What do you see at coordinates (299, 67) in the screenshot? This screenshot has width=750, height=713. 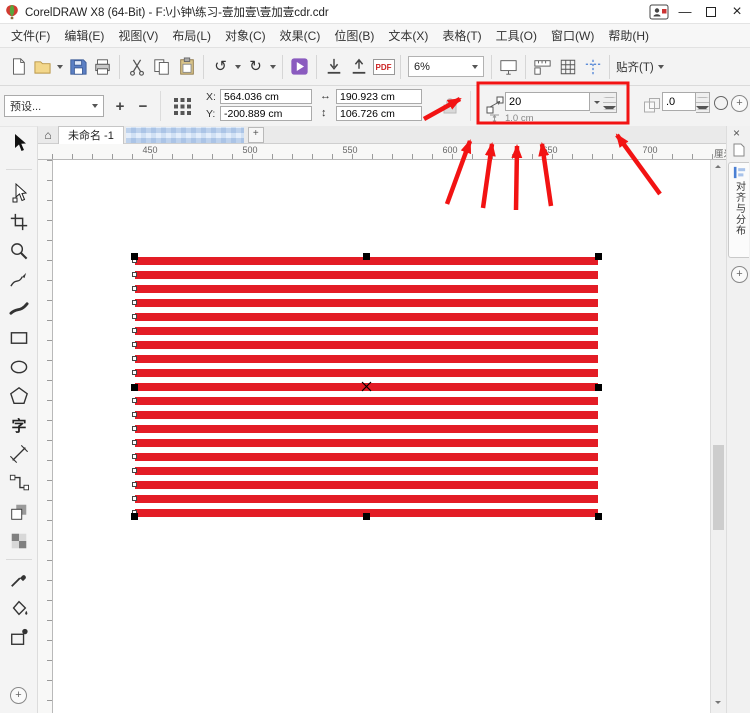 I see `search-content-button` at bounding box center [299, 67].